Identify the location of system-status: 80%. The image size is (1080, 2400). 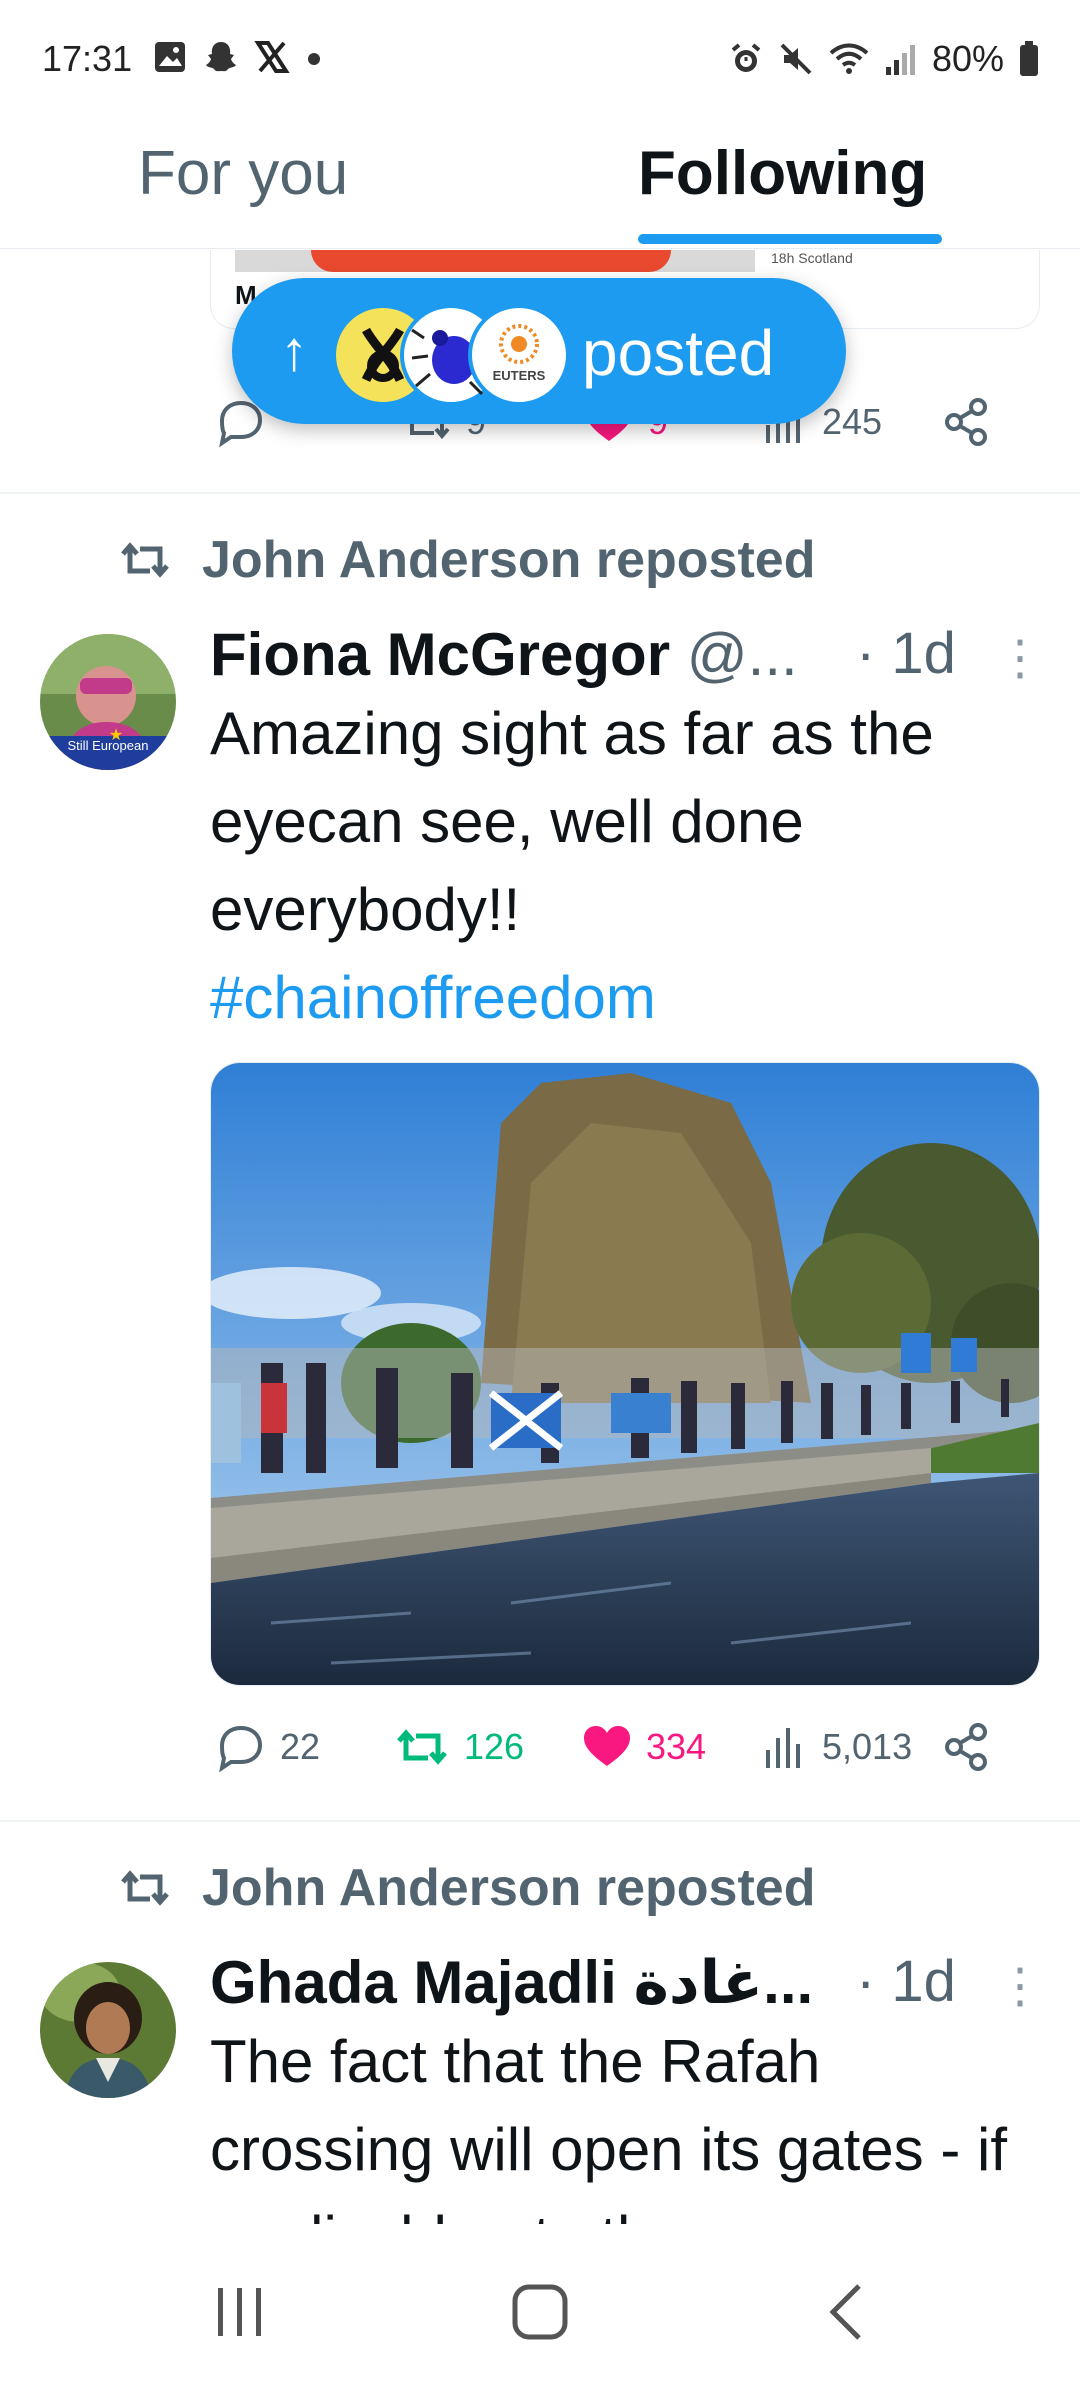
(884, 59).